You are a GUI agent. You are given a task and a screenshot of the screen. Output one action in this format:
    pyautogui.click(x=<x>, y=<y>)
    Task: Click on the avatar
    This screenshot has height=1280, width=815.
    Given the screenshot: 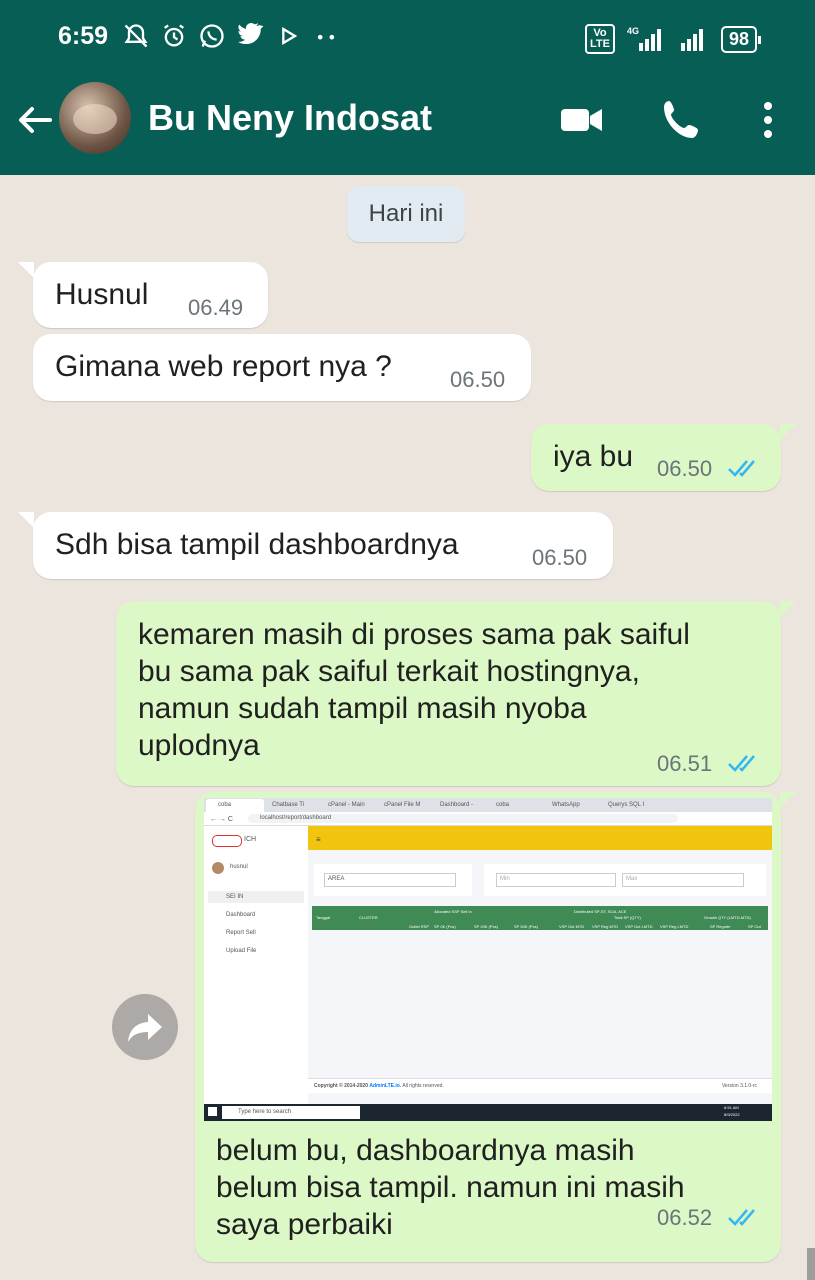 What is the action you would take?
    pyautogui.click(x=95, y=118)
    